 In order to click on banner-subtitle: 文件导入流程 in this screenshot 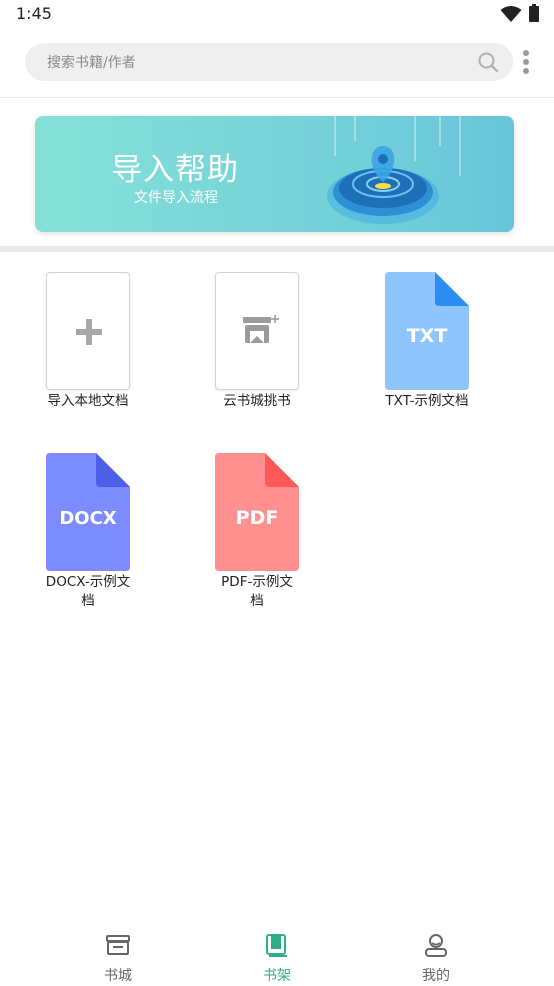, I will do `click(176, 198)`.